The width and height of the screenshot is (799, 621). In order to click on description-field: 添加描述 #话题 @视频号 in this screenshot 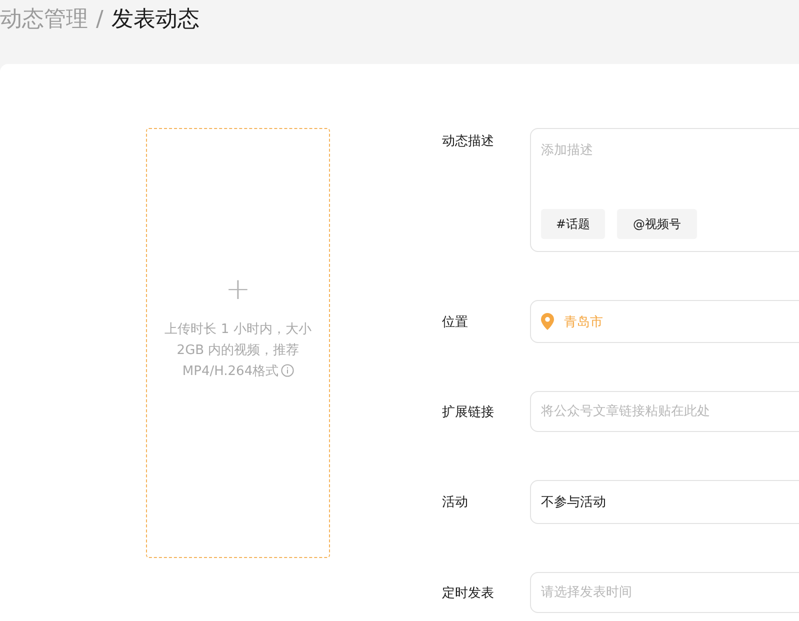, I will do `click(664, 190)`.